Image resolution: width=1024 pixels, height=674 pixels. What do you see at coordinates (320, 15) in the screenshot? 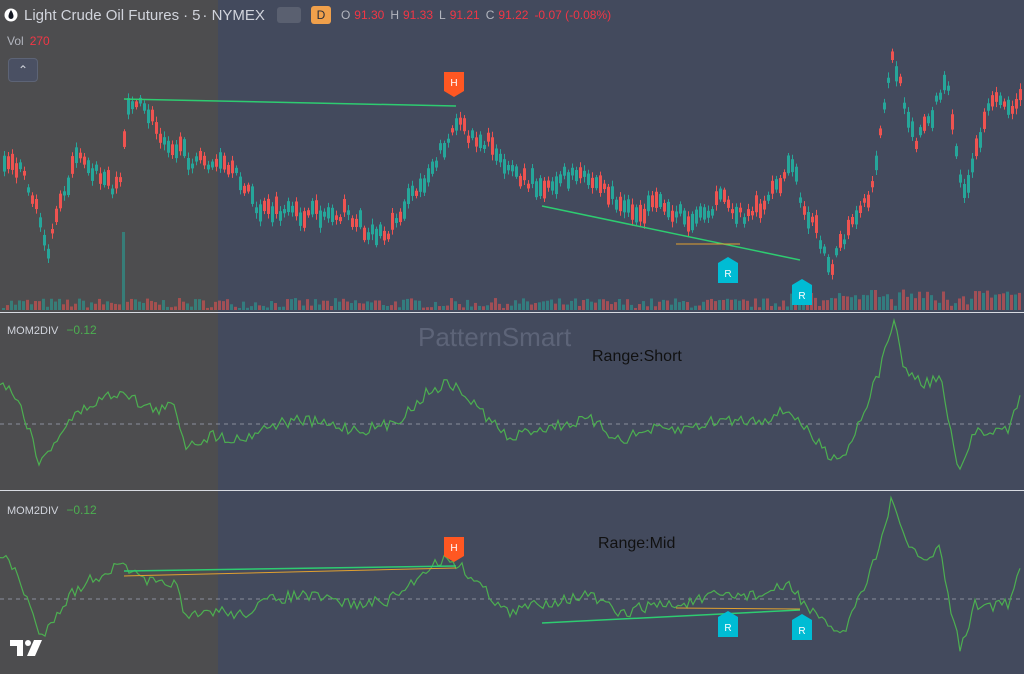
I see `d-badge: D` at bounding box center [320, 15].